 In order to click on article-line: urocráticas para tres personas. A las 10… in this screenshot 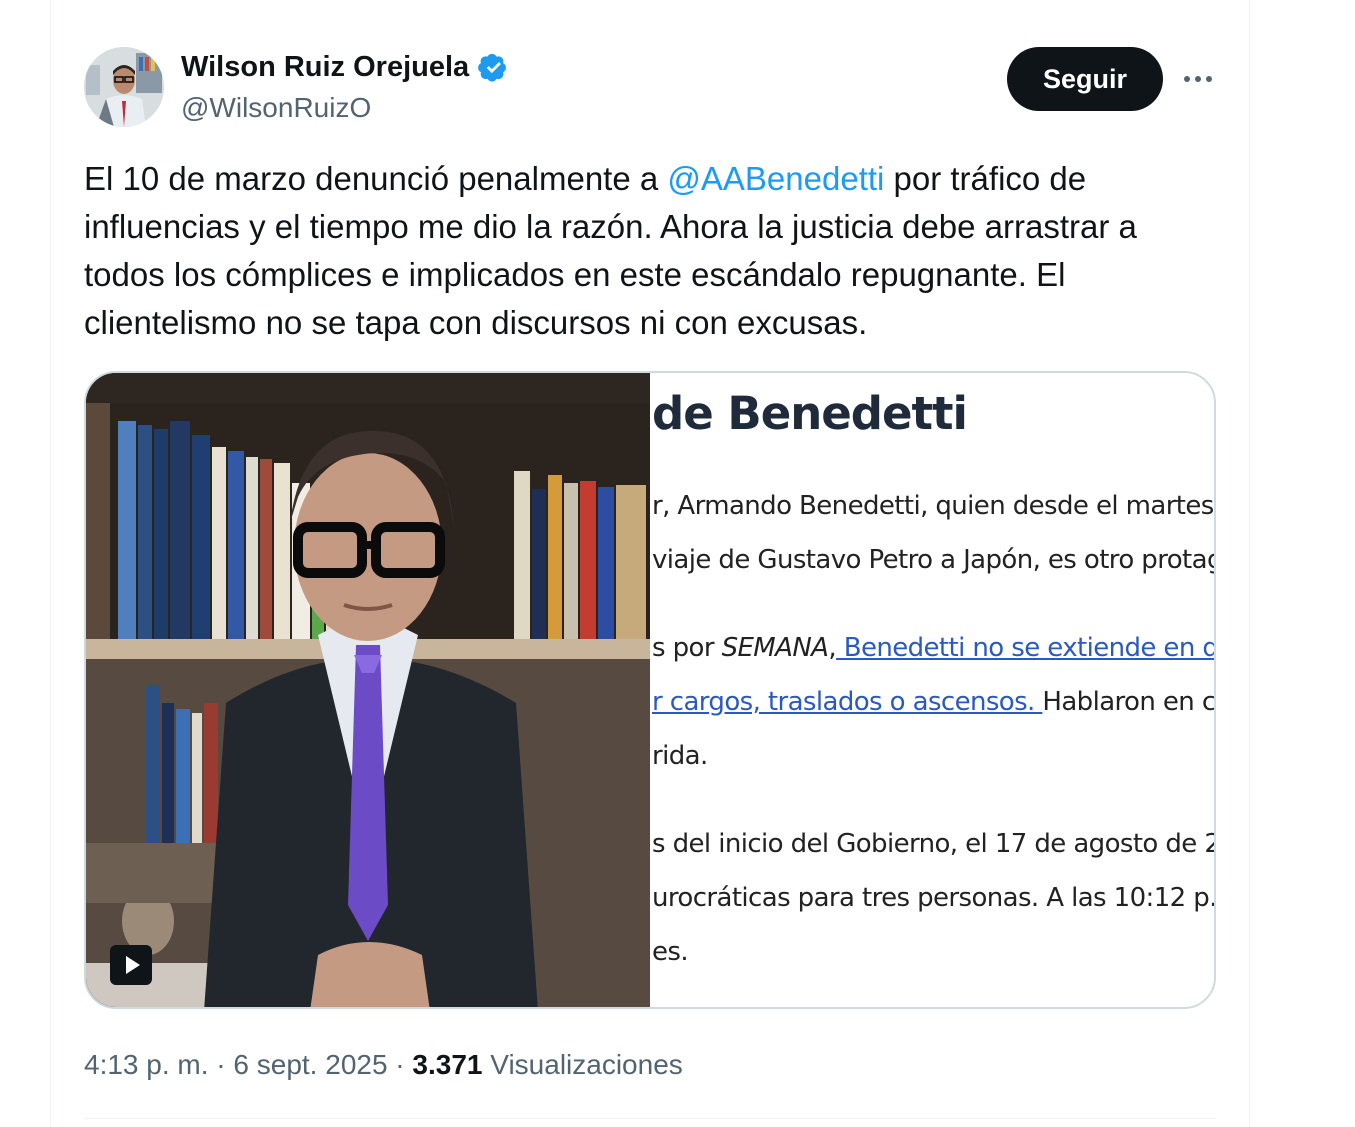, I will do `click(934, 898)`.